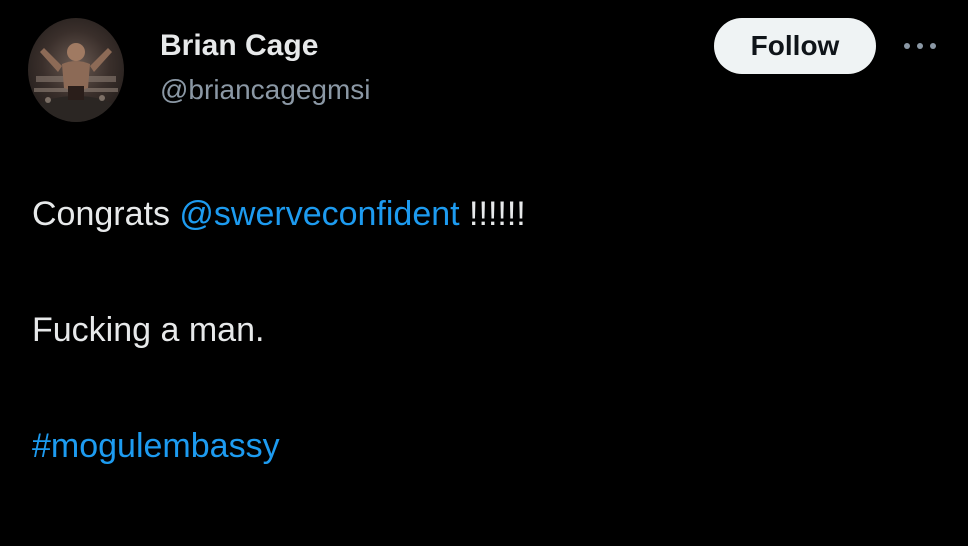 The width and height of the screenshot is (968, 546). I want to click on follow-button: Follow, so click(795, 46).